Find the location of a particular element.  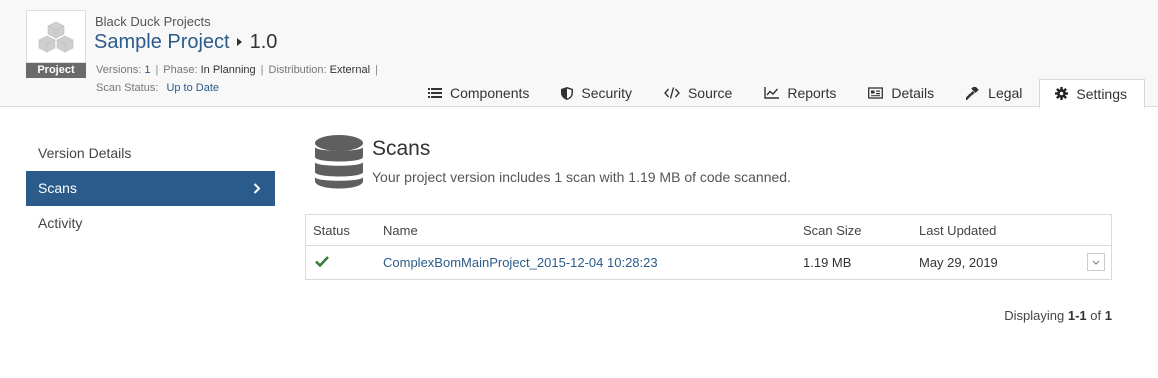

database-icon is located at coordinates (339, 162).